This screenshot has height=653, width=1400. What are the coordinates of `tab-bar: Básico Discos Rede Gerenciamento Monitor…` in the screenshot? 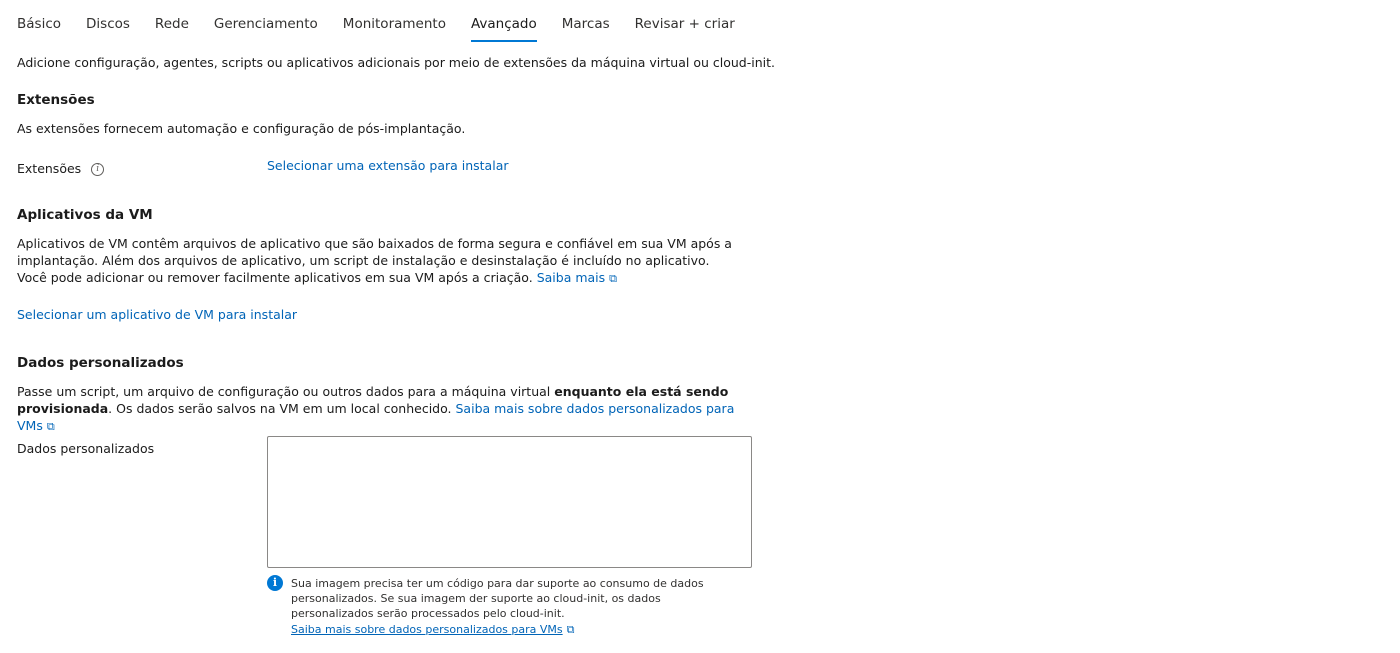 It's located at (388, 21).